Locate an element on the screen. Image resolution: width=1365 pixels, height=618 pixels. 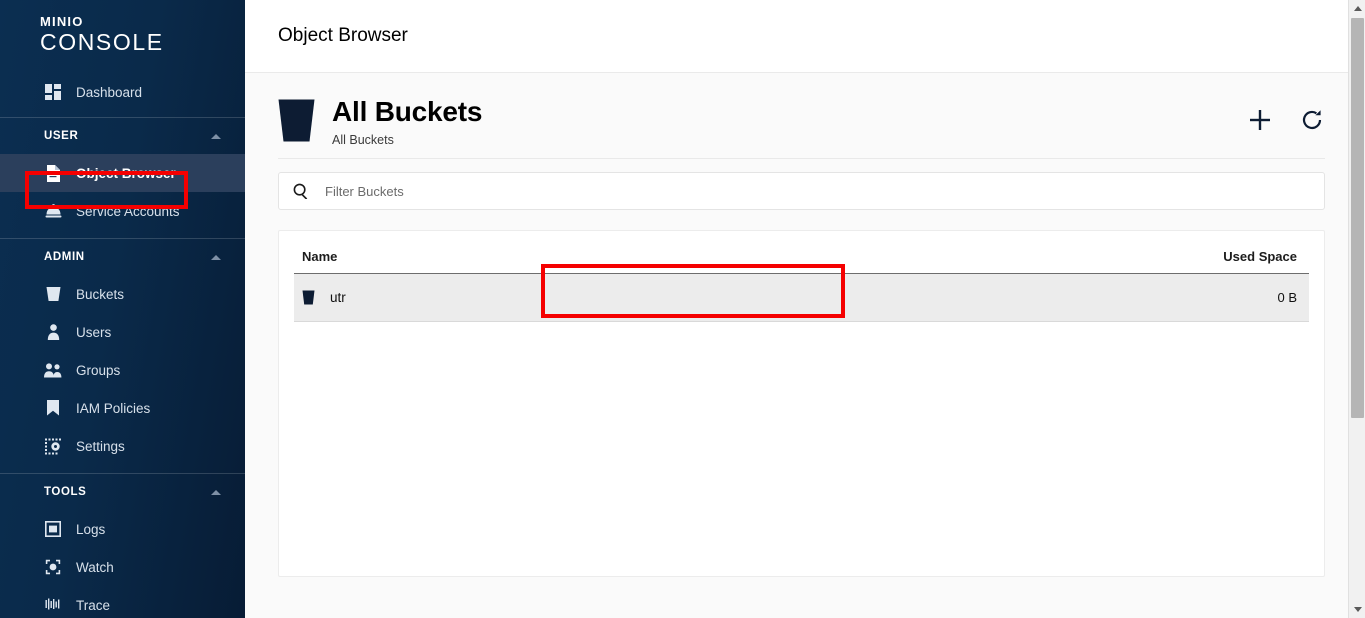
column-header-used-space: Used Space is located at coordinates (1055, 252).